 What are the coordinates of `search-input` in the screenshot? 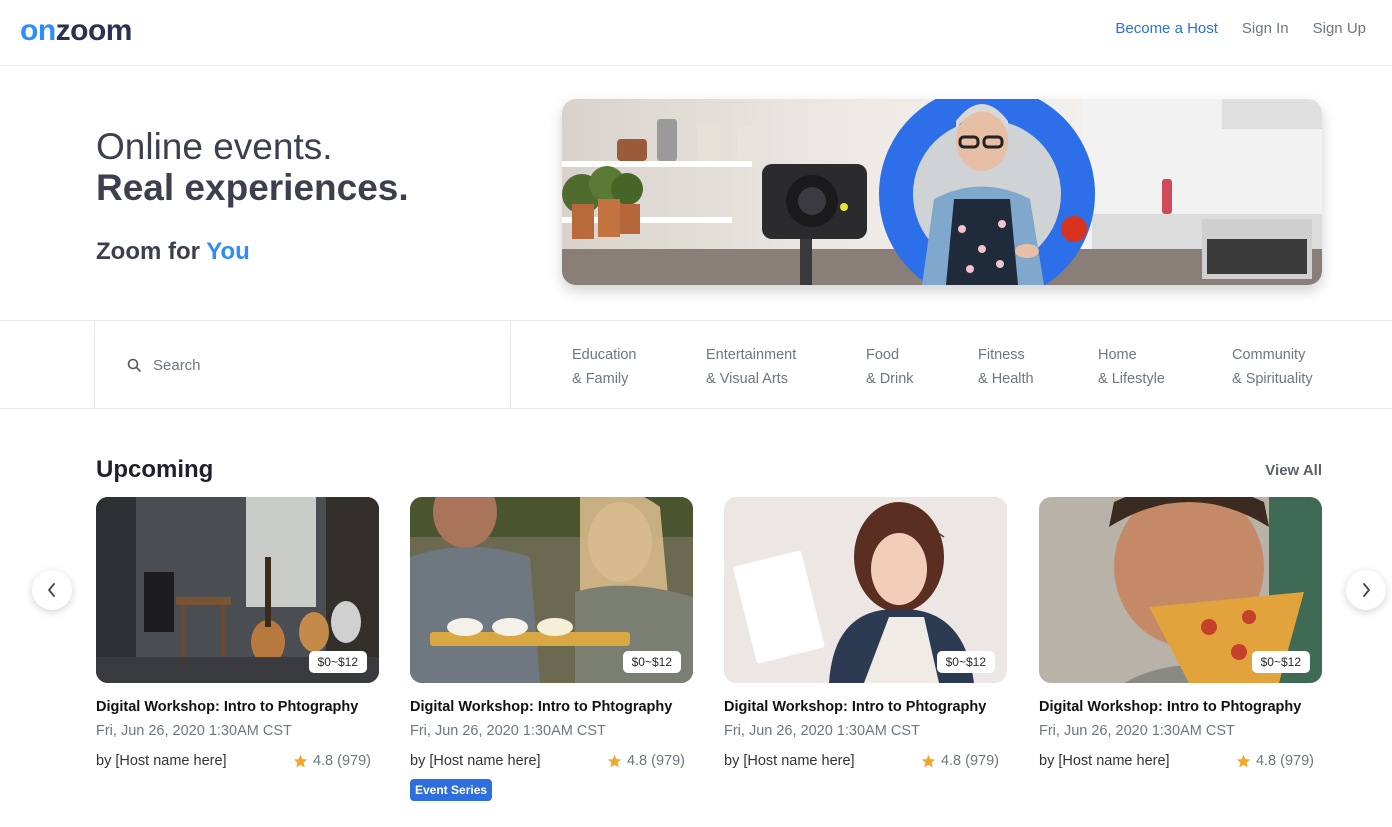 It's located at (303, 365).